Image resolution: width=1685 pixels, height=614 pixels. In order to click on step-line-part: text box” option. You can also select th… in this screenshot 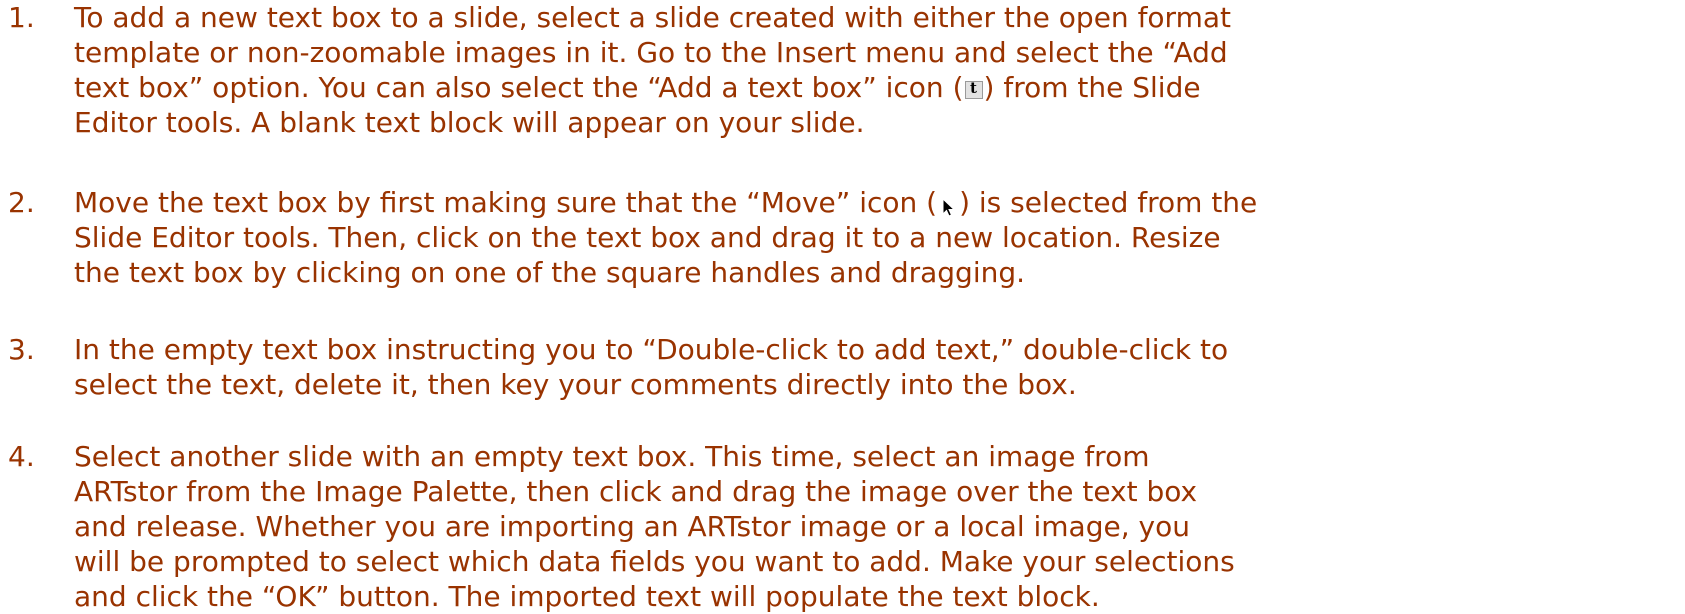, I will do `click(519, 87)`.